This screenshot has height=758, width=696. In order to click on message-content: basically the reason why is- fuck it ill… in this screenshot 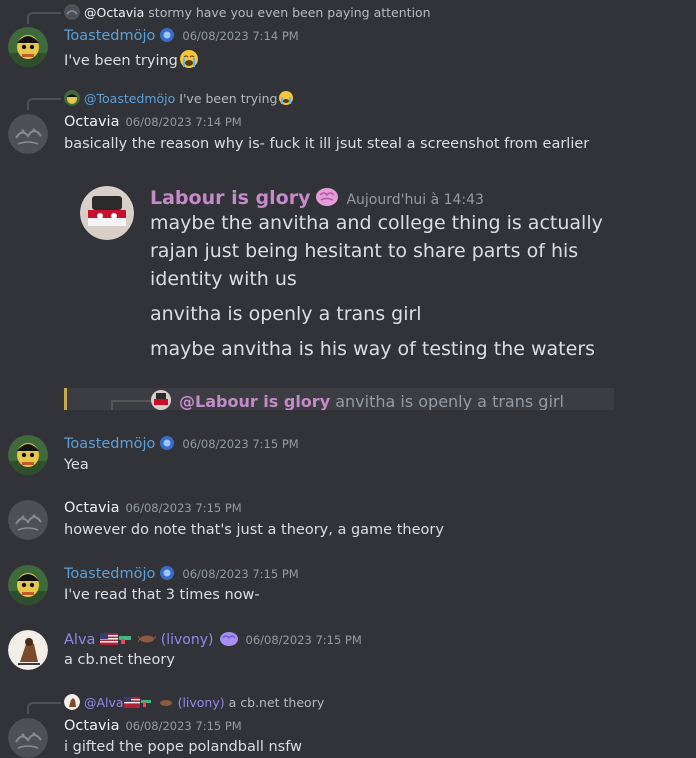, I will do `click(326, 144)`.